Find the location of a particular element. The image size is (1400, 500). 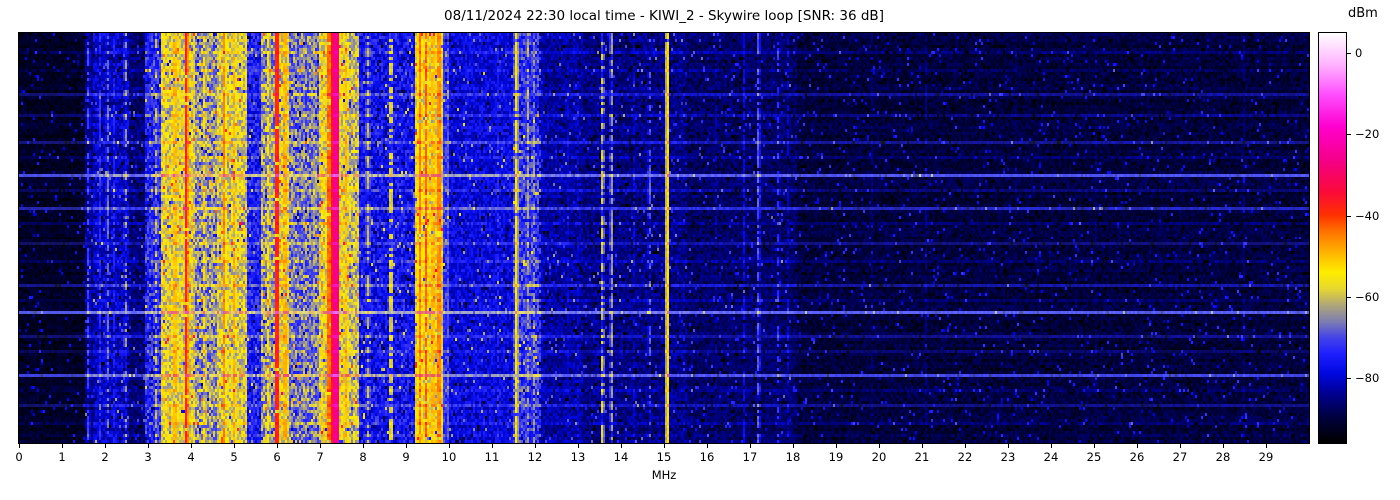

x-tick-label: 23 is located at coordinates (1008, 457).